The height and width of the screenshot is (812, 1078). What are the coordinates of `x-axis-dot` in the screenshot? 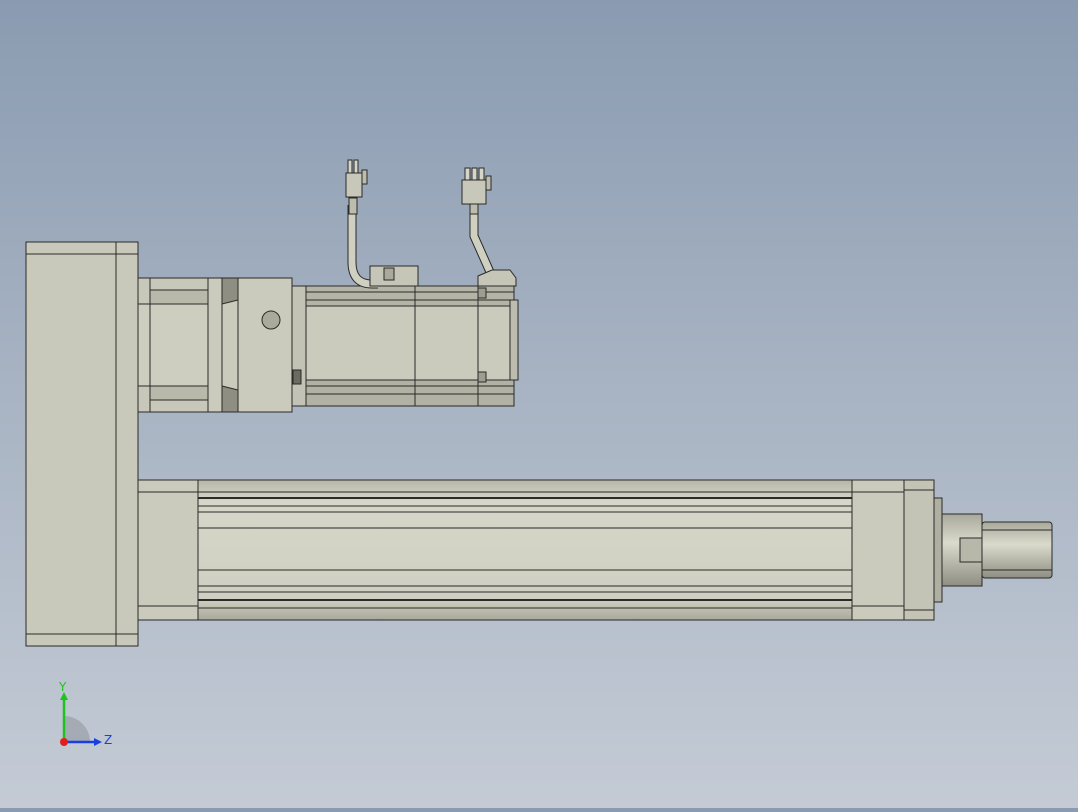 It's located at (64, 742).